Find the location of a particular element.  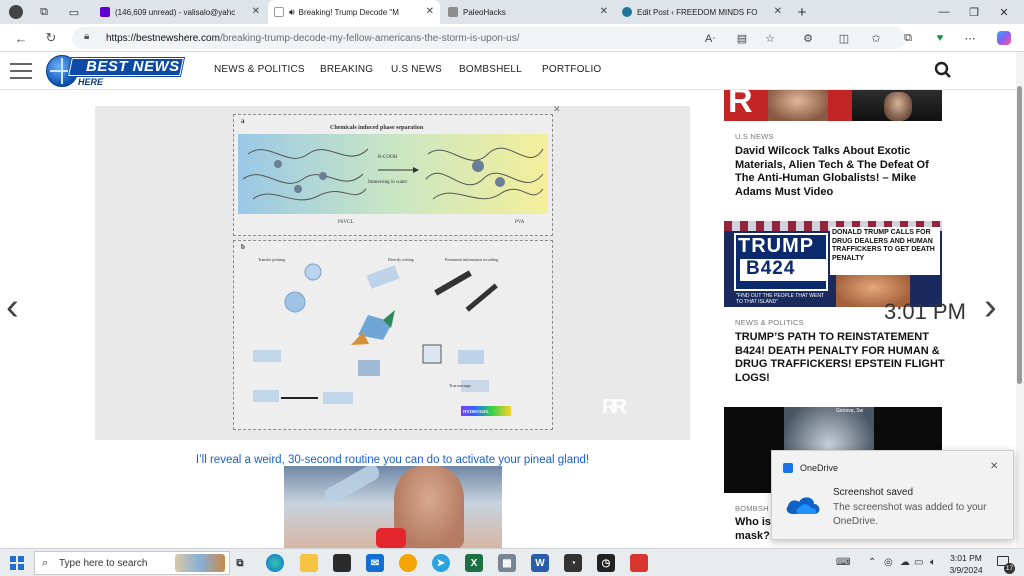

tab-title: PaleoHacks is located at coordinates (484, 12).